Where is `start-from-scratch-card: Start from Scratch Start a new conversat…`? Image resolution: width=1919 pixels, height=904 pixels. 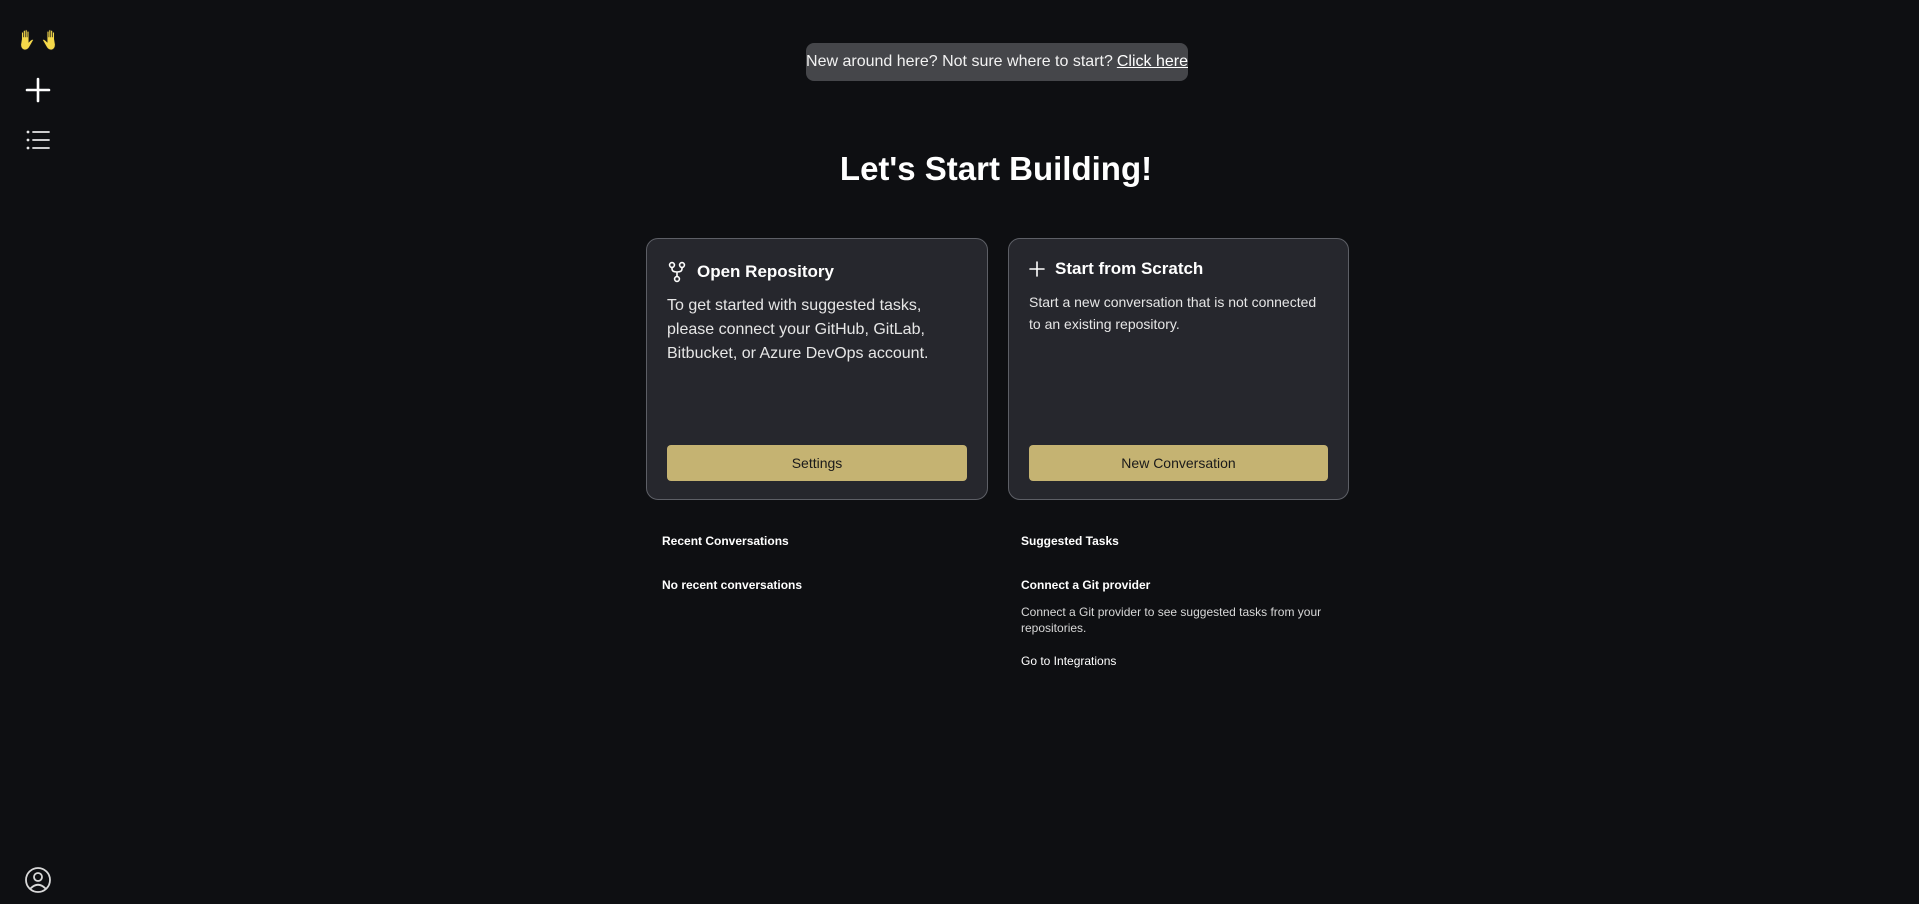
start-from-scratch-card: Start from Scratch Start a new conversat… is located at coordinates (1178, 369).